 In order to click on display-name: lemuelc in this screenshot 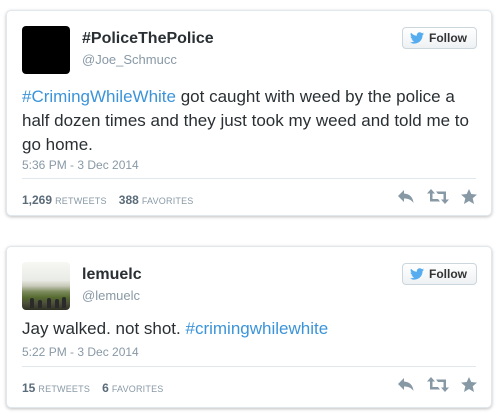, I will do `click(112, 275)`.